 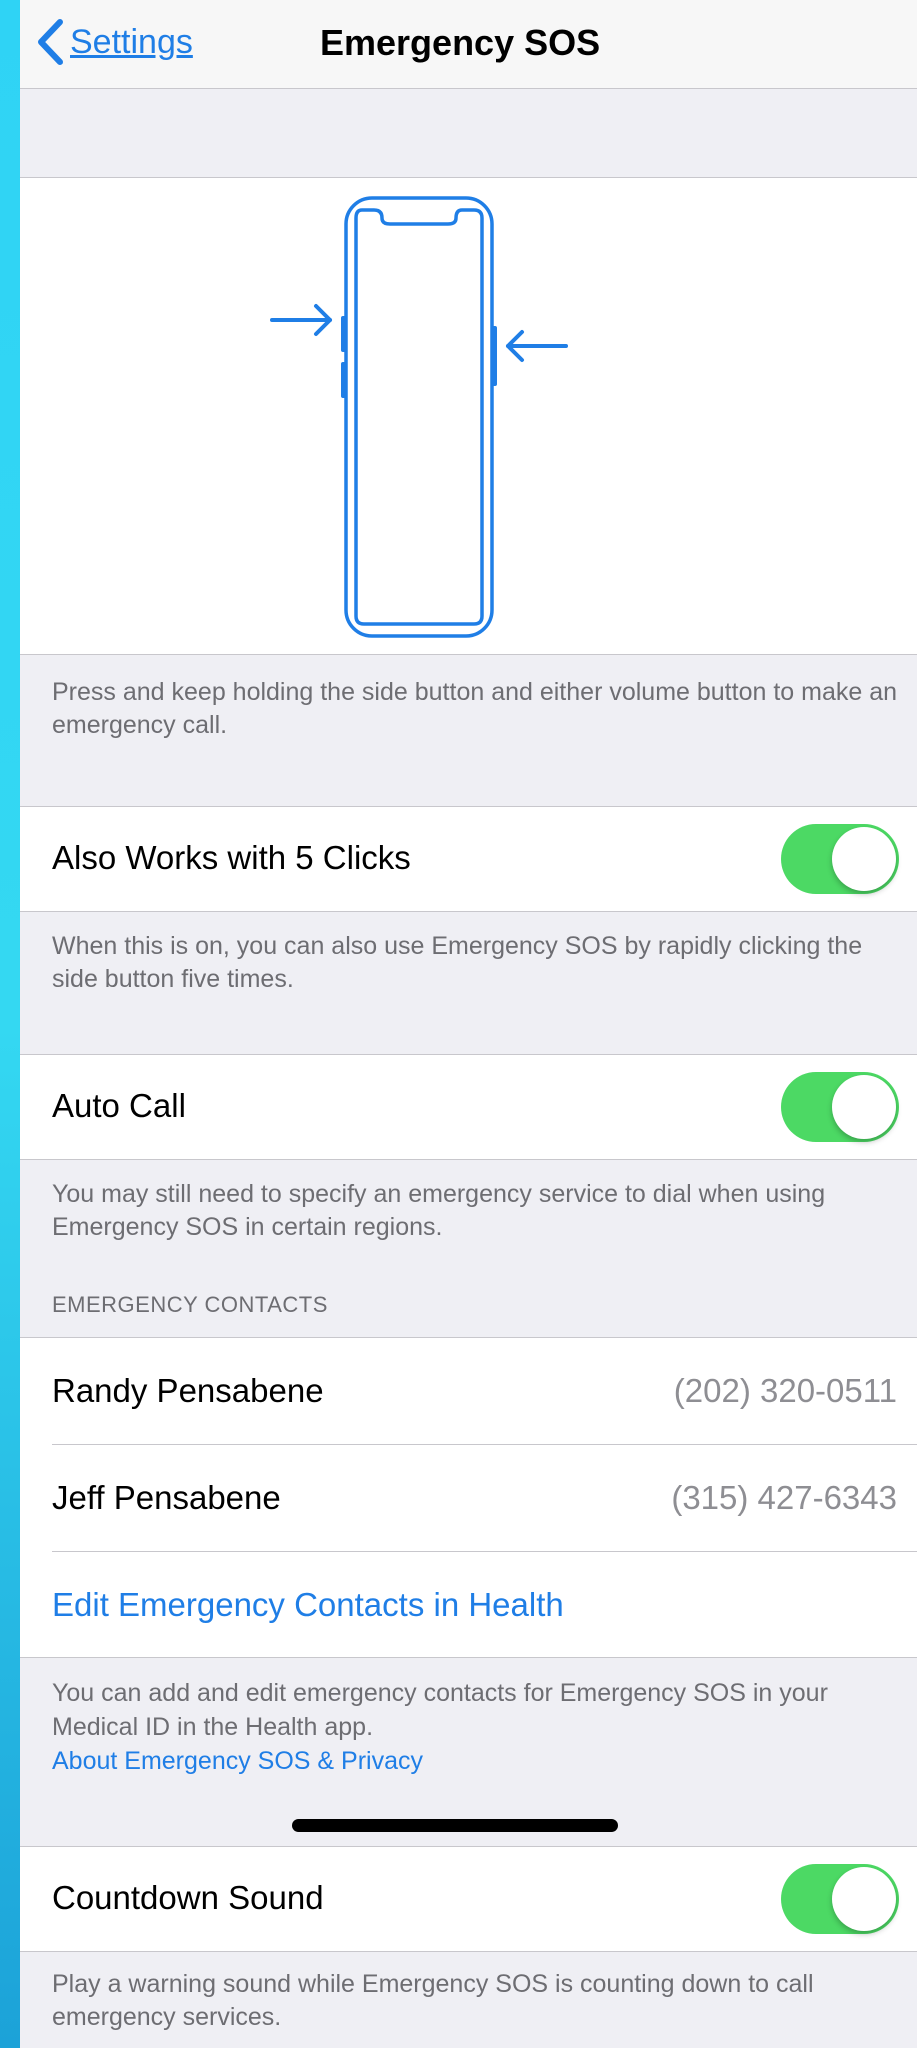 What do you see at coordinates (166, 1497) in the screenshot?
I see `contact-name: Jeff Pensabene` at bounding box center [166, 1497].